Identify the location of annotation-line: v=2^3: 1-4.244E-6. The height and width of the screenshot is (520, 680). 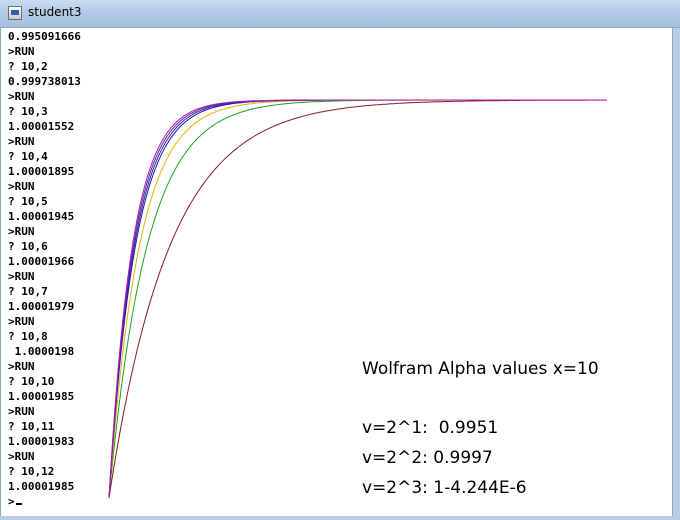
(444, 488).